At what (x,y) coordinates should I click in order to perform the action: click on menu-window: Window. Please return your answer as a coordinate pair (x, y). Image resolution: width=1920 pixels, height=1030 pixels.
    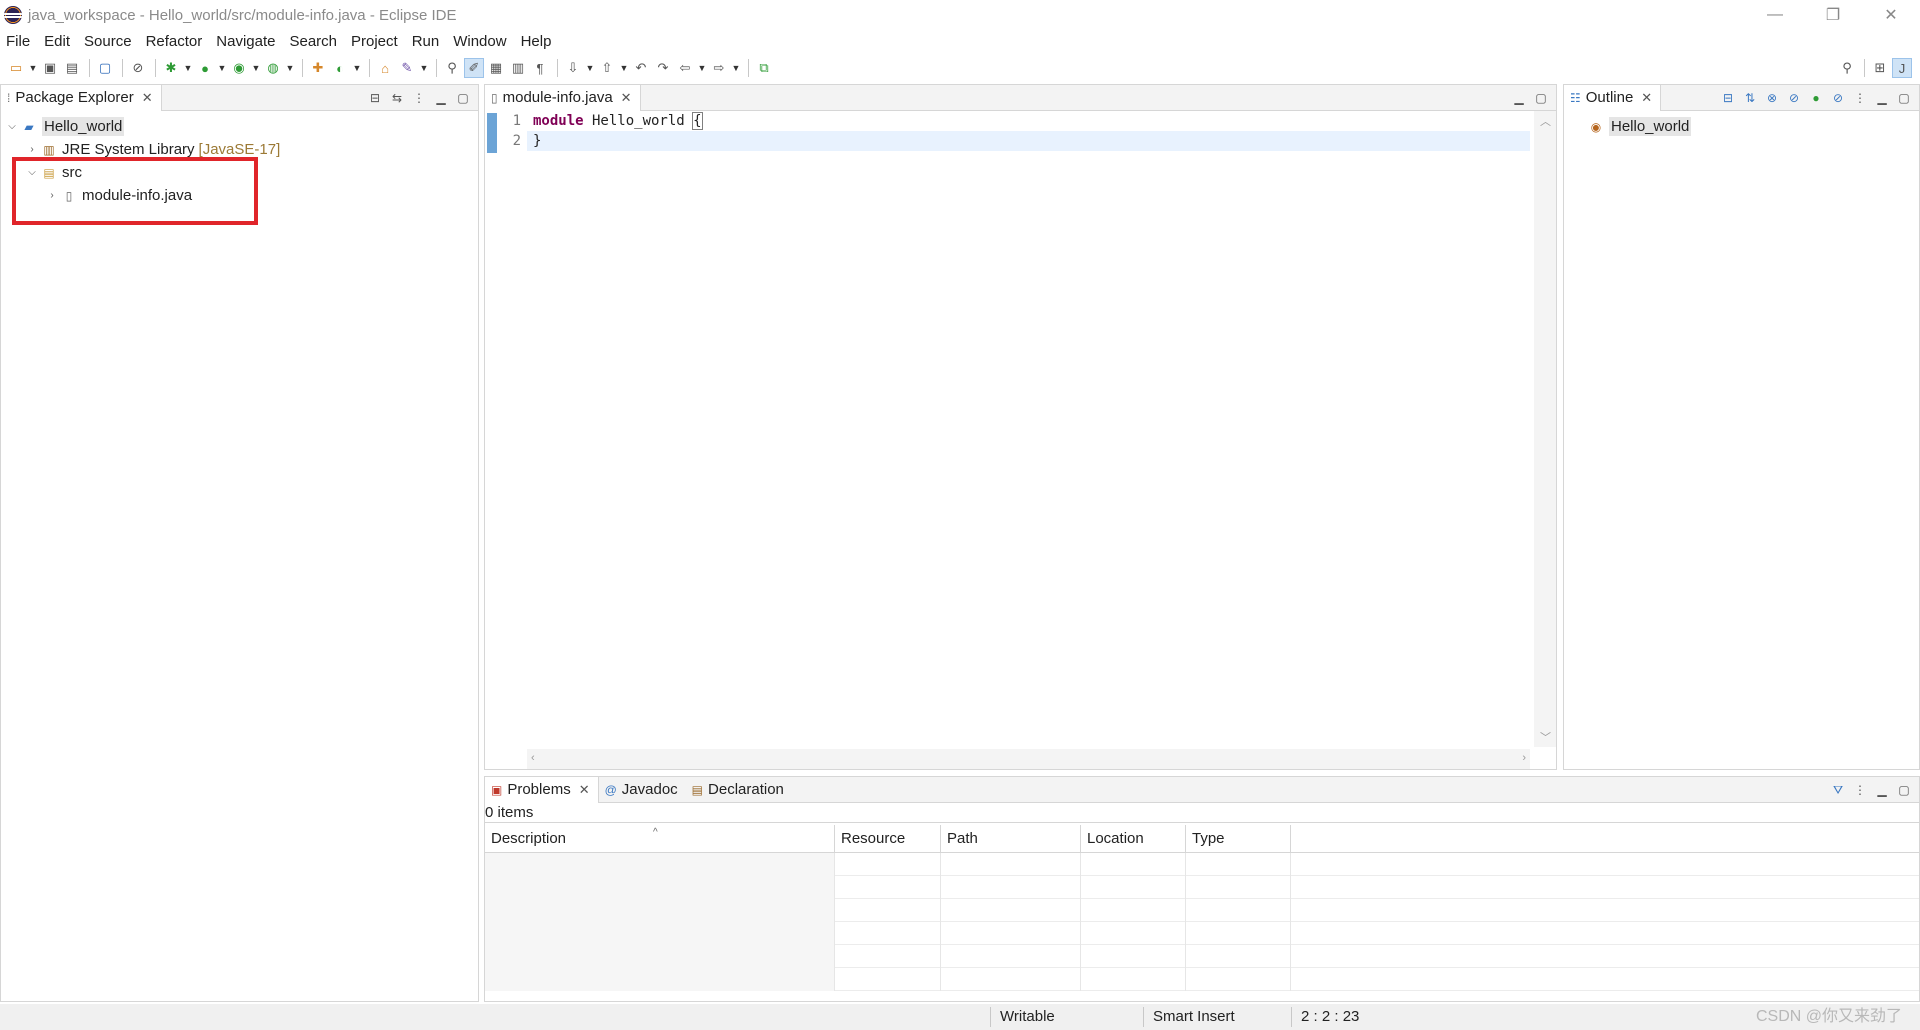
    Looking at the image, I should click on (479, 41).